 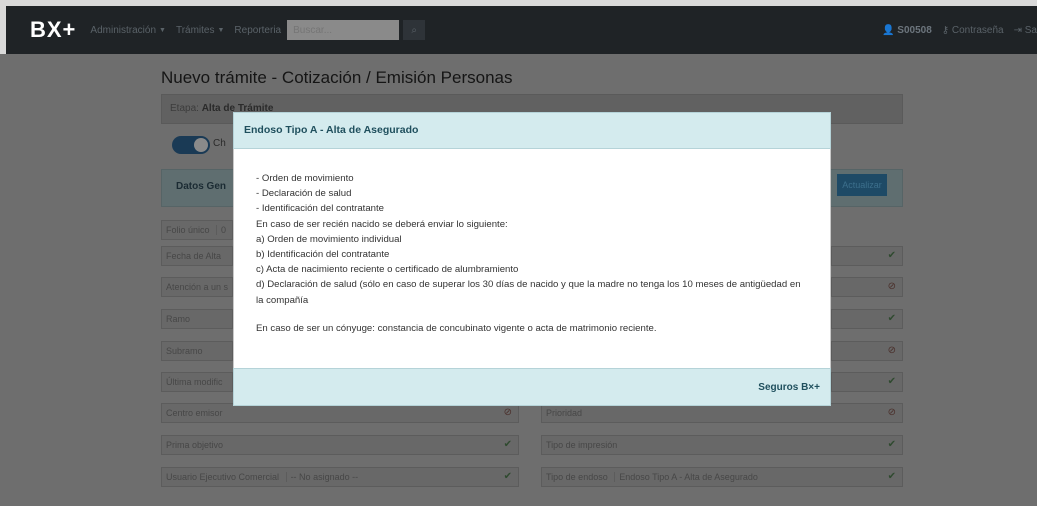 What do you see at coordinates (184, 351) in the screenshot?
I see `field-label: Subramo` at bounding box center [184, 351].